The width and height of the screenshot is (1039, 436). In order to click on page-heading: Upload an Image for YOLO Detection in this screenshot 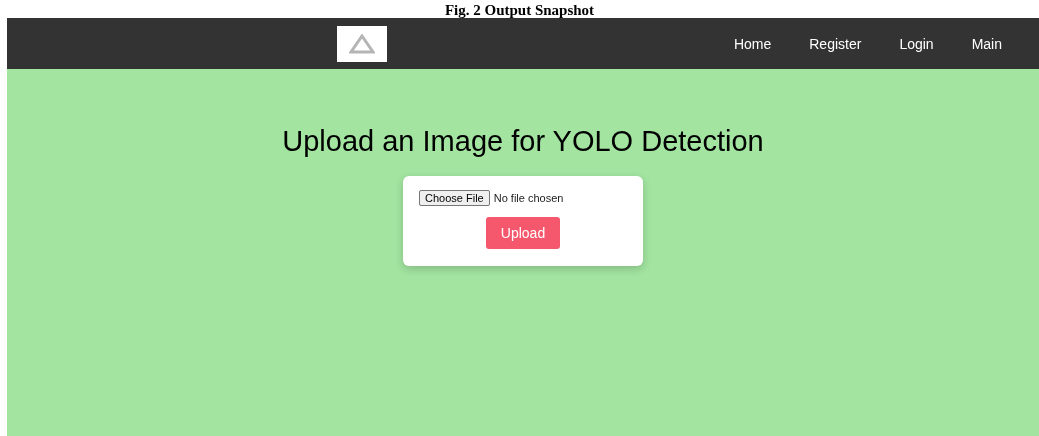, I will do `click(523, 141)`.